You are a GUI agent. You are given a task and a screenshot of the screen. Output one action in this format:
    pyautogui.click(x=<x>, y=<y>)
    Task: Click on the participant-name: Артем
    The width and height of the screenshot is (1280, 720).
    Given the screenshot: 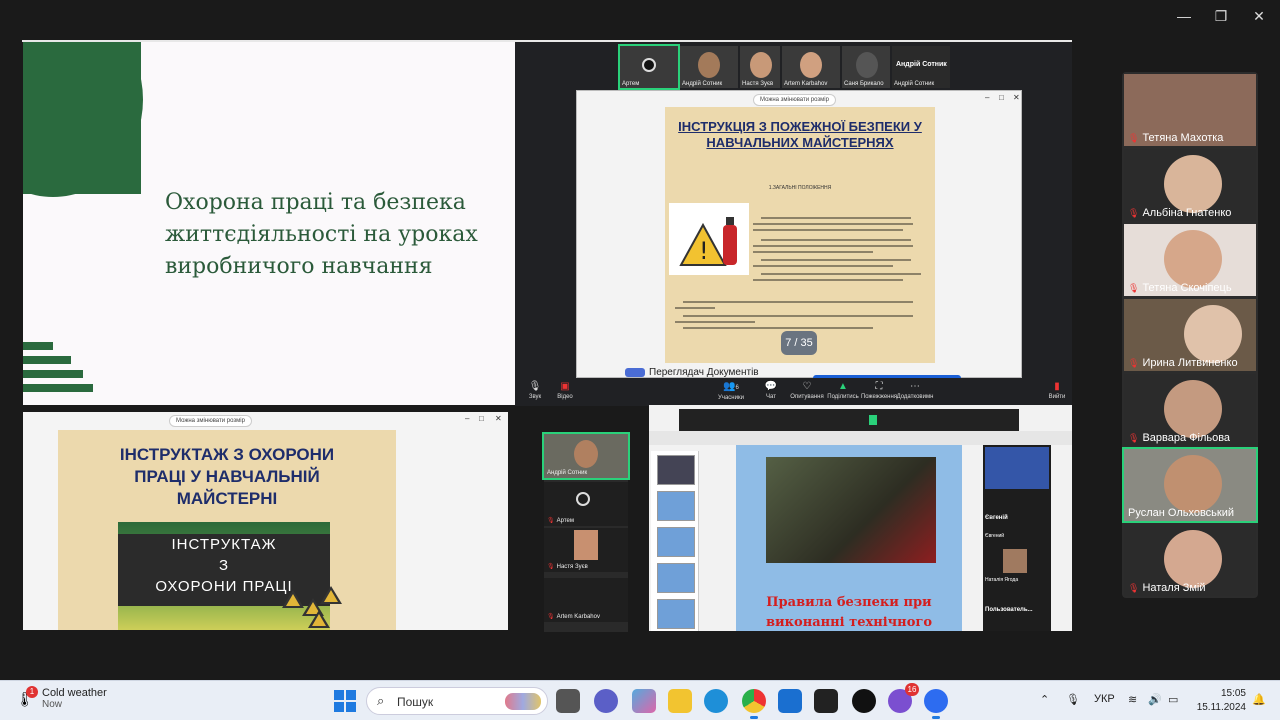 What is the action you would take?
    pyautogui.click(x=631, y=84)
    